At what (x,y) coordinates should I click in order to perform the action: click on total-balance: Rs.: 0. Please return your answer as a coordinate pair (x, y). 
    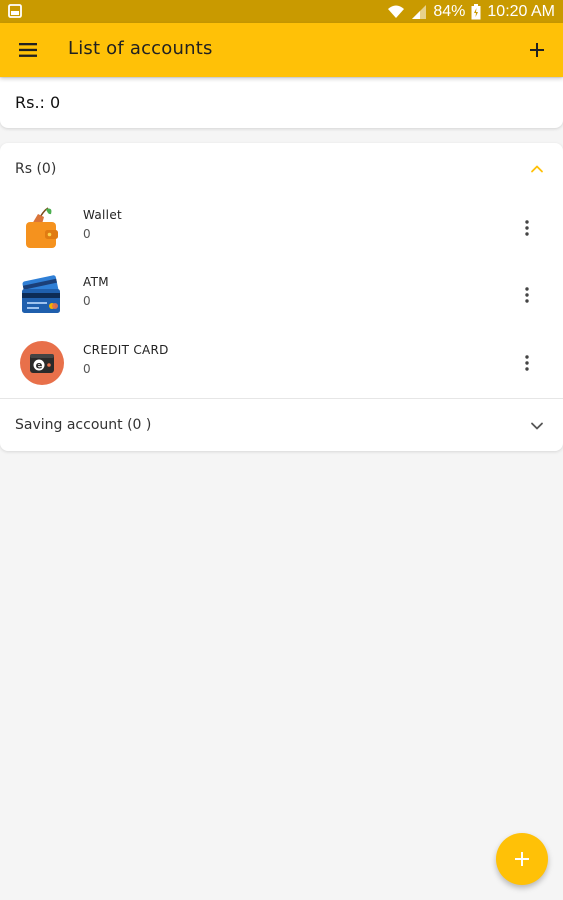
    Looking at the image, I should click on (38, 102).